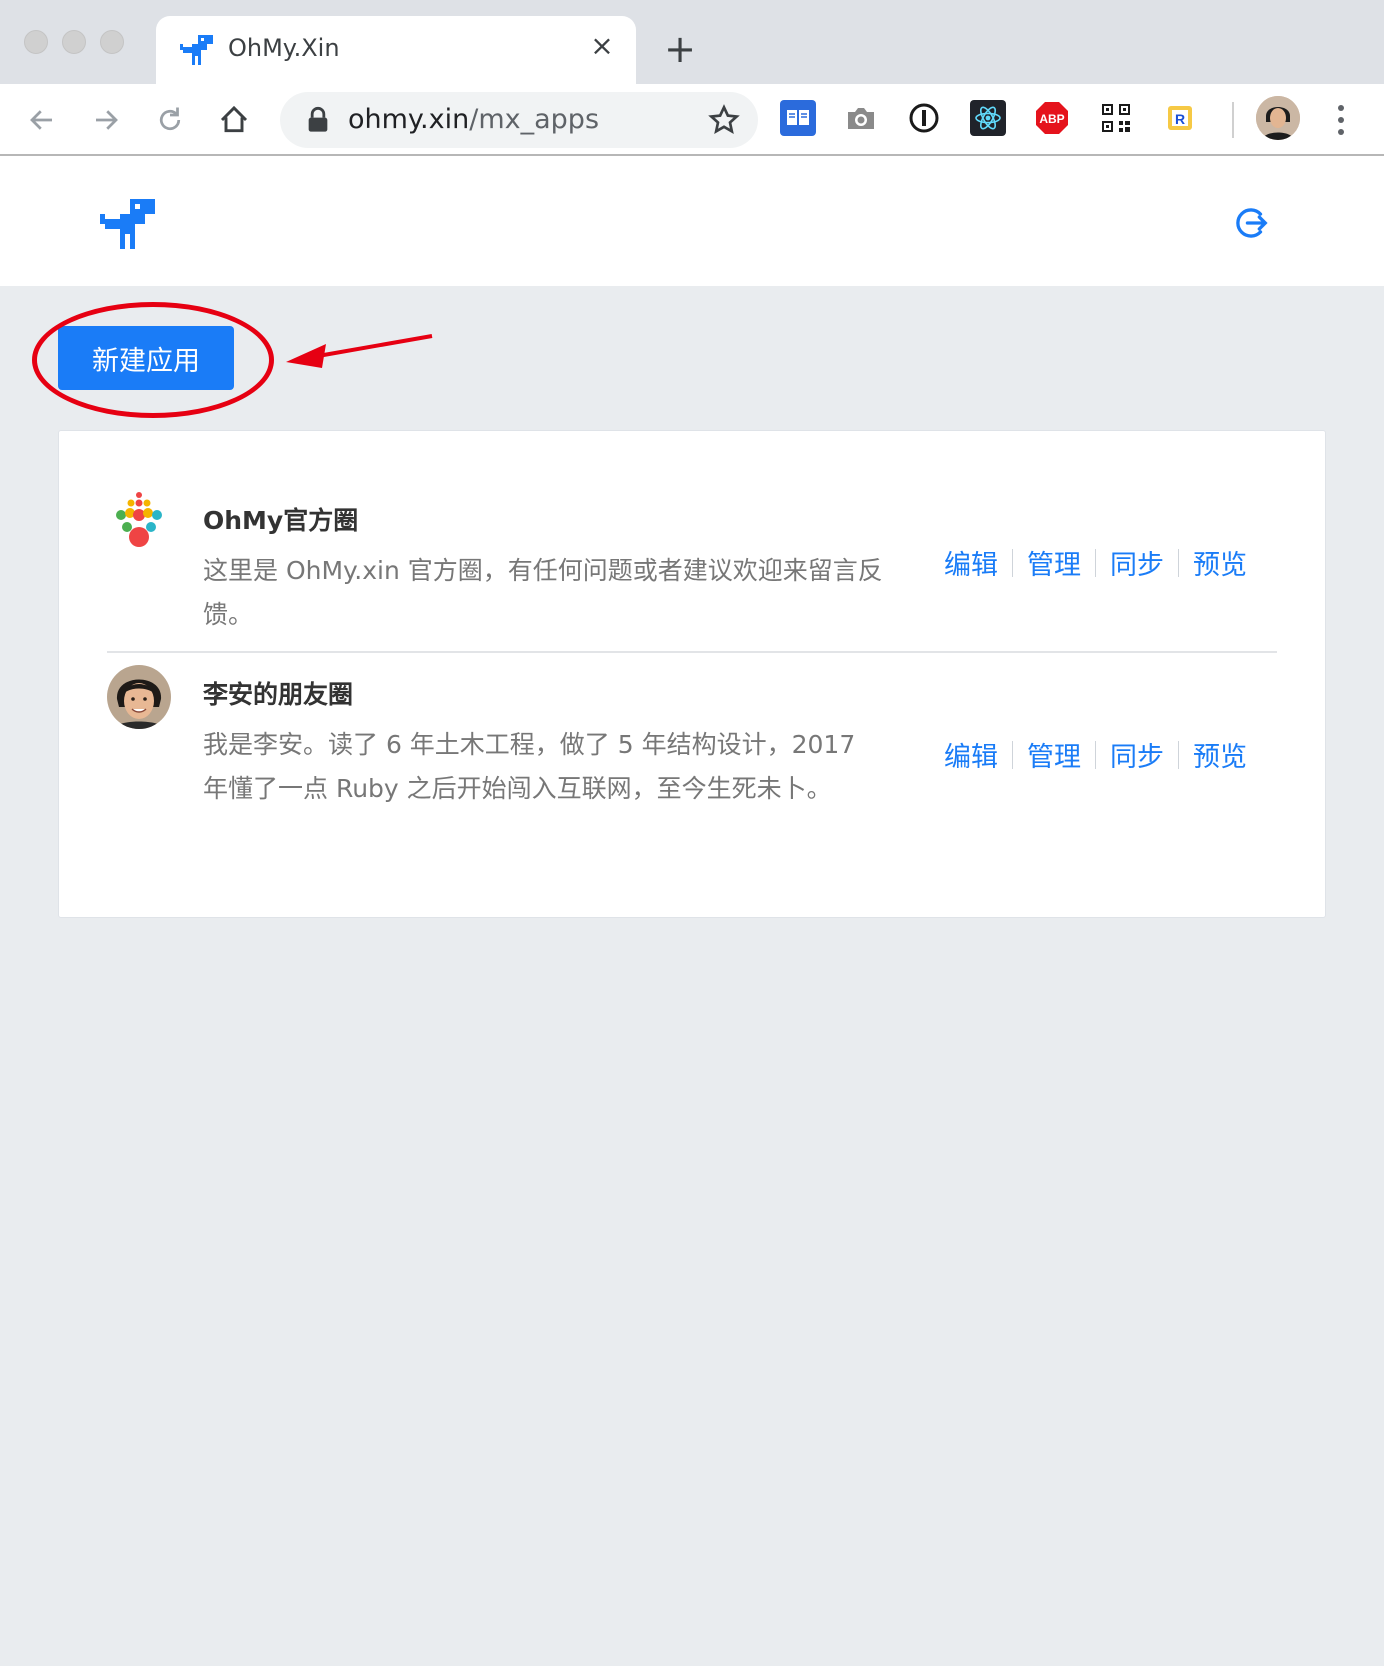  What do you see at coordinates (396, 50) in the screenshot?
I see `browser-tab-active: OhMy.Xin ×` at bounding box center [396, 50].